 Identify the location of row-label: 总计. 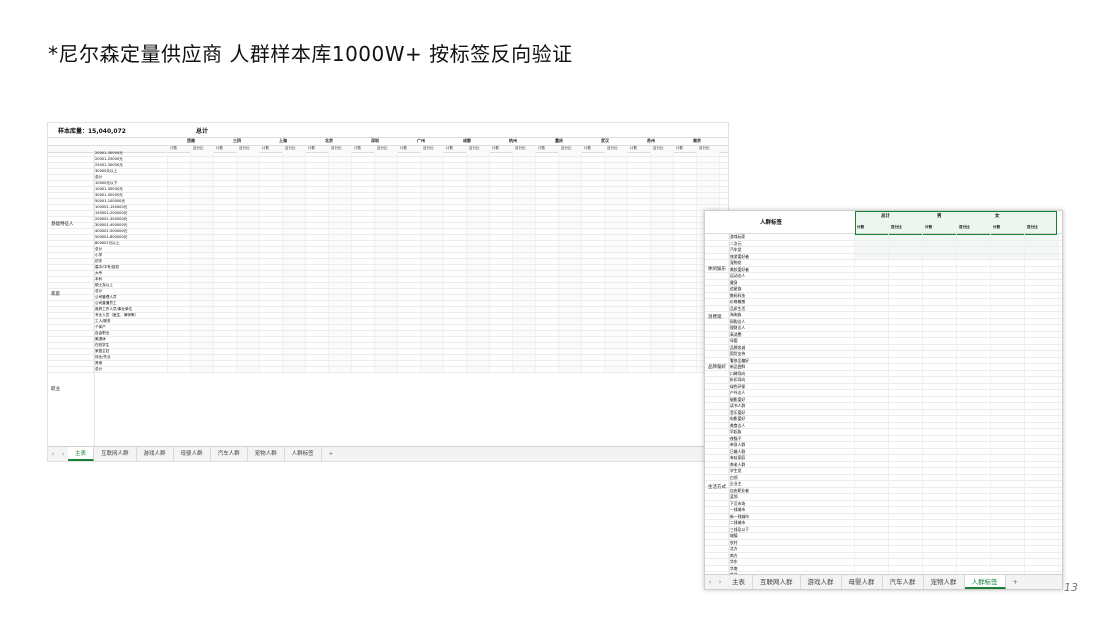
(131, 249).